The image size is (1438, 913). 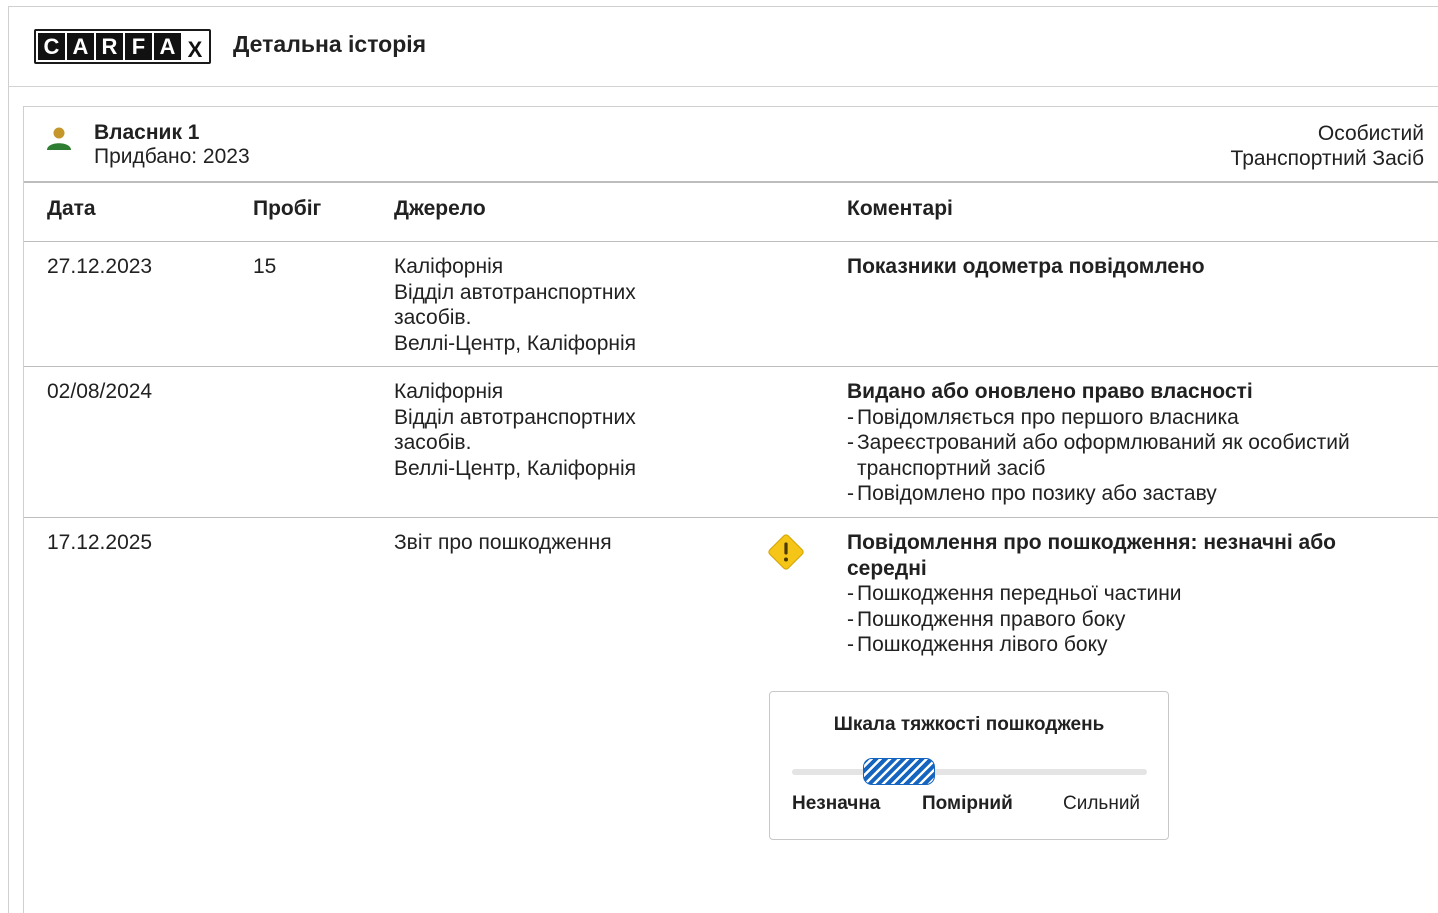 I want to click on severity-label-moderate: Помірний, so click(x=967, y=803).